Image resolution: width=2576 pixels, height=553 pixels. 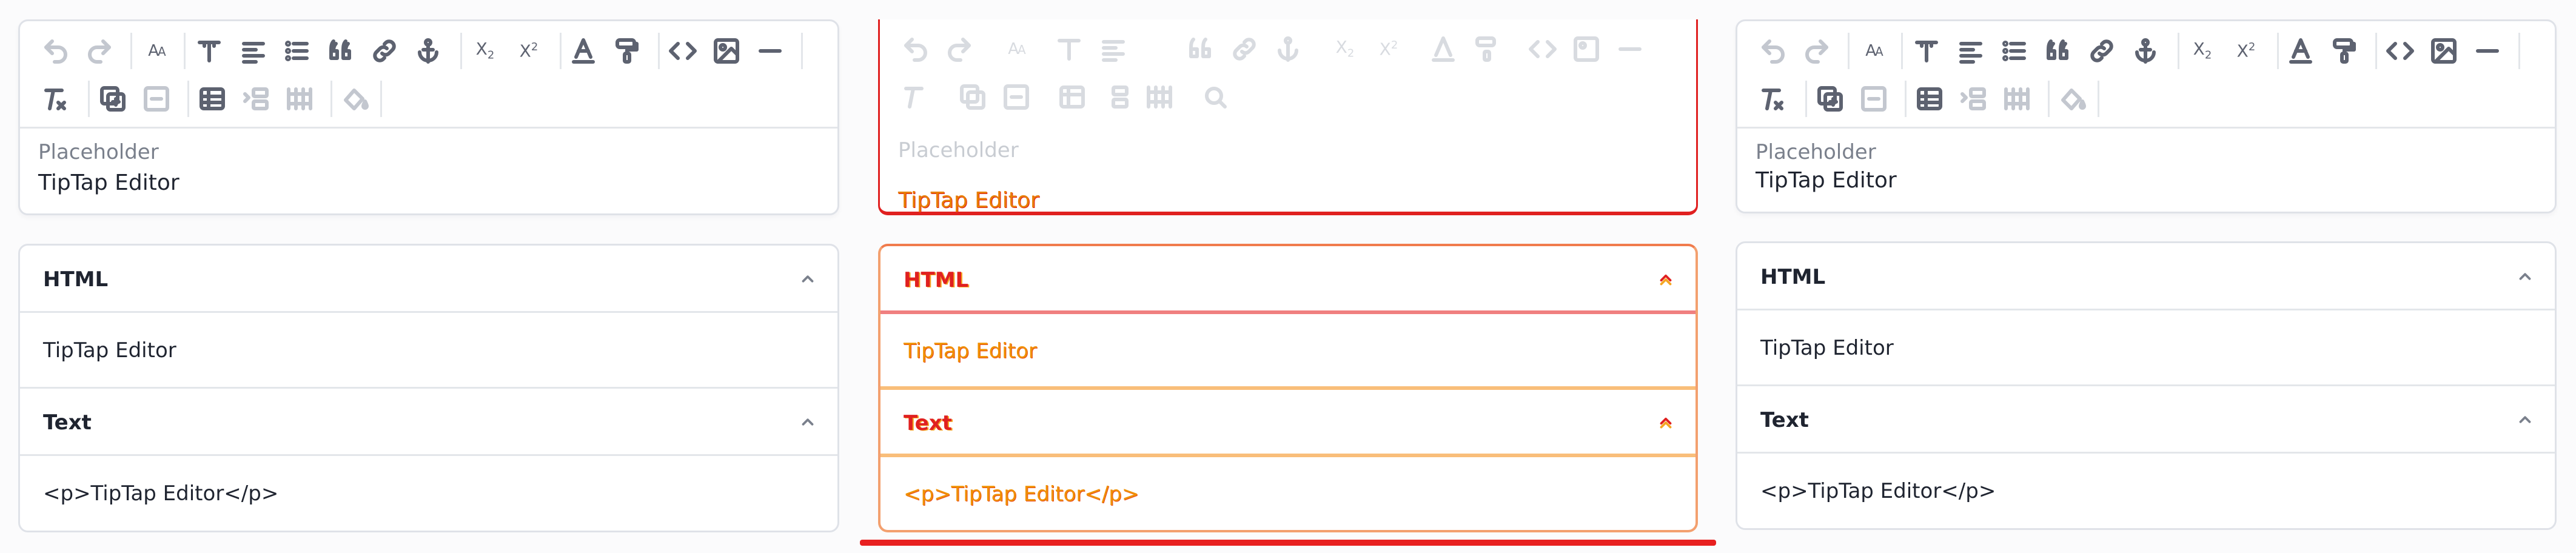 What do you see at coordinates (1021, 494) in the screenshot?
I see `text-output-value: <p>TipTap Editor</p>` at bounding box center [1021, 494].